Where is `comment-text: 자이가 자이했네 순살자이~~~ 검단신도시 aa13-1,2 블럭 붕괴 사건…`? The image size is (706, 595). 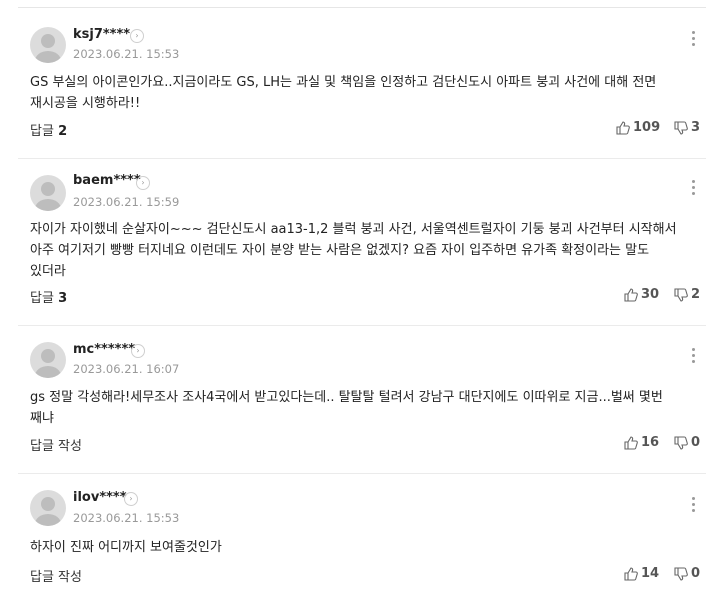 comment-text: 자이가 자이했네 순살자이~~~ 검단신도시 aa13-1,2 블럭 붕괴 사건… is located at coordinates (355, 250).